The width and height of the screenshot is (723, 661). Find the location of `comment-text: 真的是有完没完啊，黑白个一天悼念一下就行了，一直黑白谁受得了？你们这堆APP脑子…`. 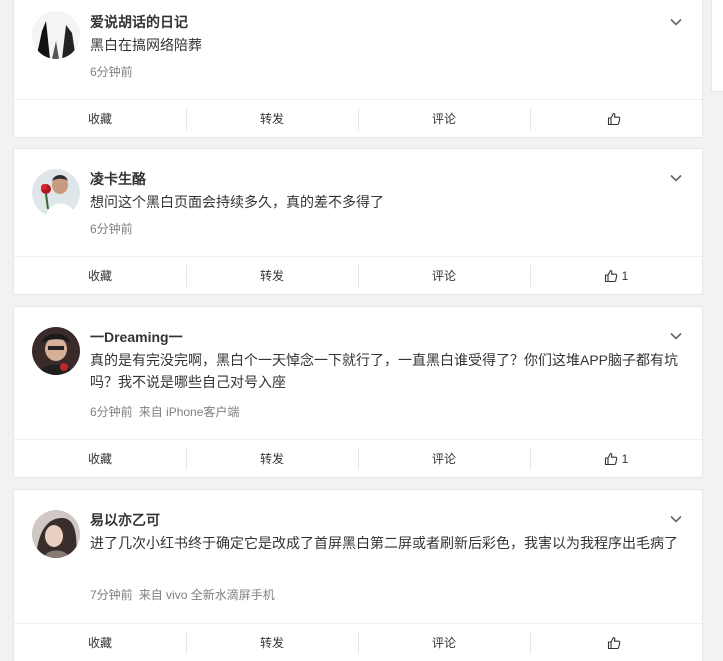

comment-text: 真的是有完没完啊，黑白个一天悼念一下就行了，一直黑白谁受得了？你们这堆APP脑子… is located at coordinates (384, 371).